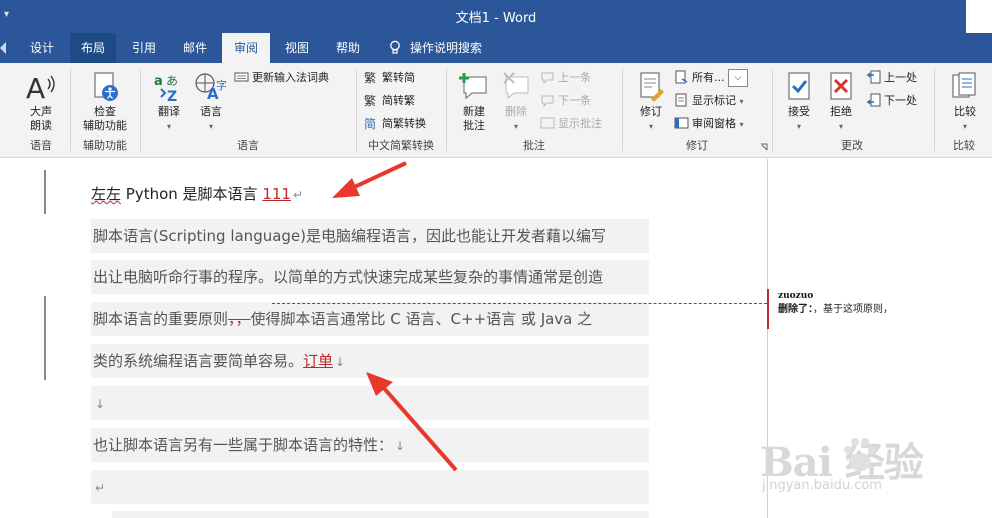 This screenshot has height=518, width=992. What do you see at coordinates (144, 48) in the screenshot?
I see `tab-references: 引用` at bounding box center [144, 48].